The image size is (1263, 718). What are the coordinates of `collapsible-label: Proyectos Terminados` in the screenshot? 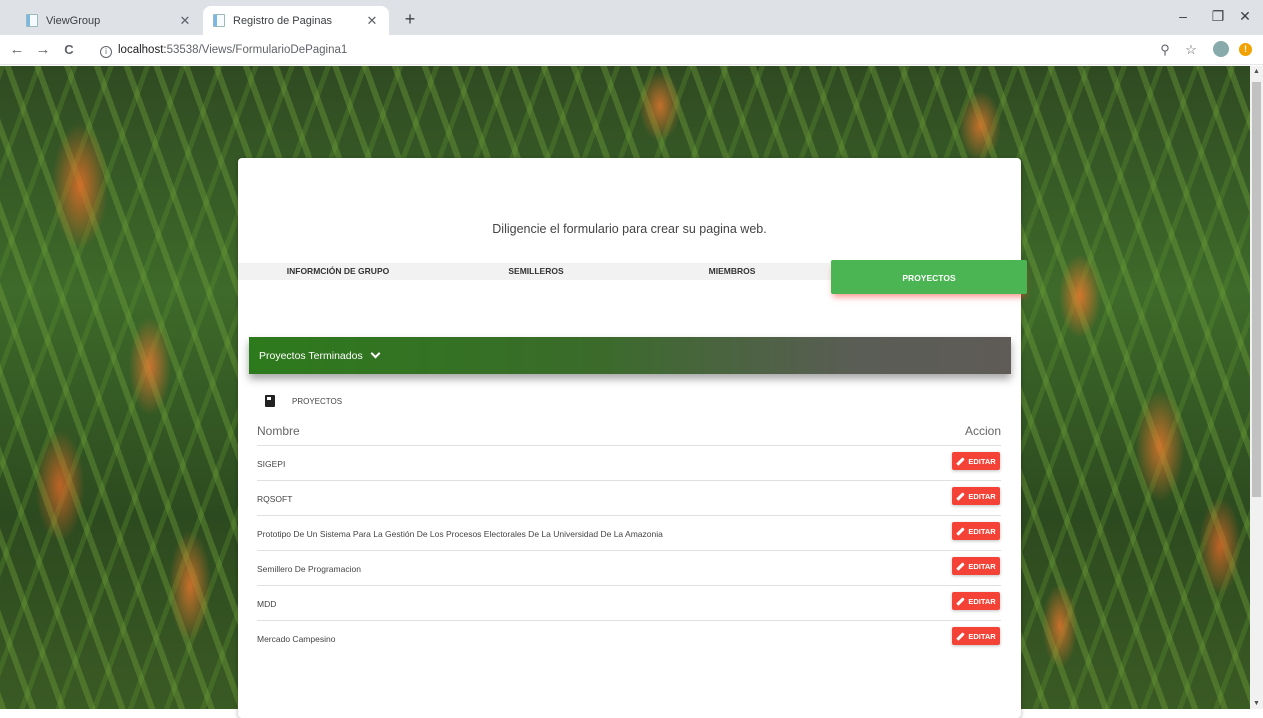 It's located at (311, 355).